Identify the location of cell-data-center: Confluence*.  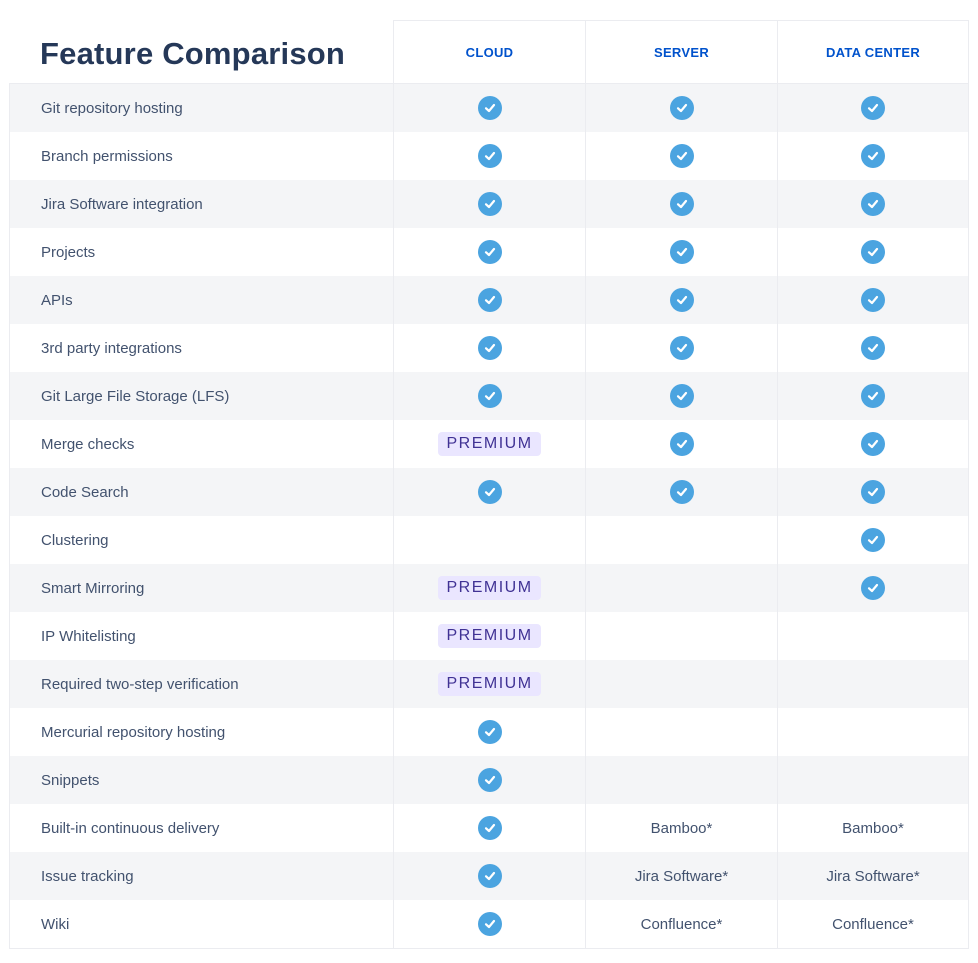
(873, 924).